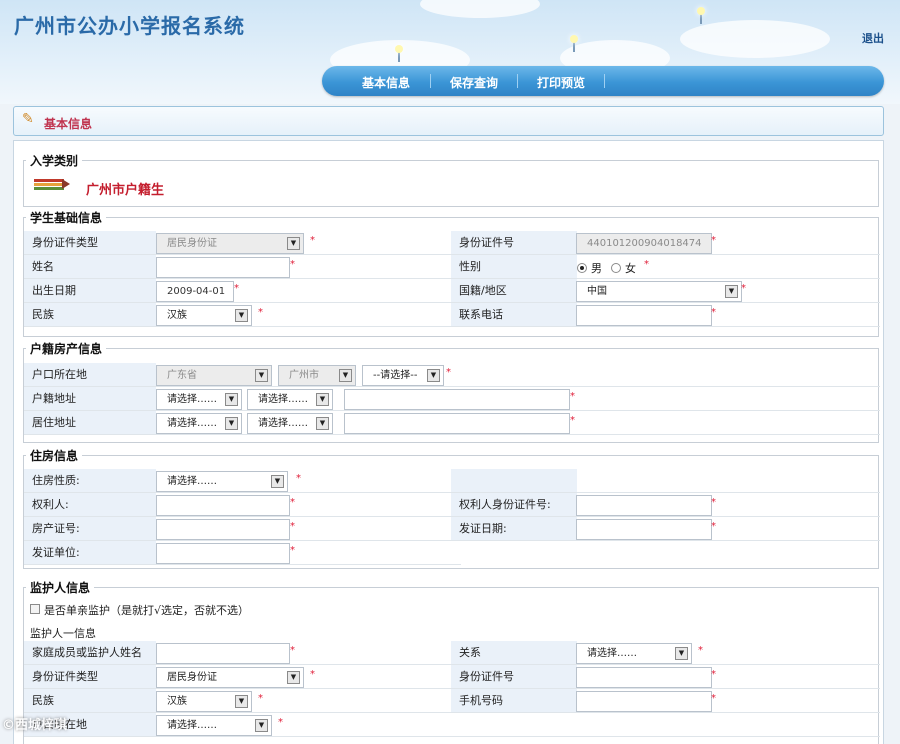 The image size is (900, 744). What do you see at coordinates (68, 124) in the screenshot?
I see `section-title: 基本信息` at bounding box center [68, 124].